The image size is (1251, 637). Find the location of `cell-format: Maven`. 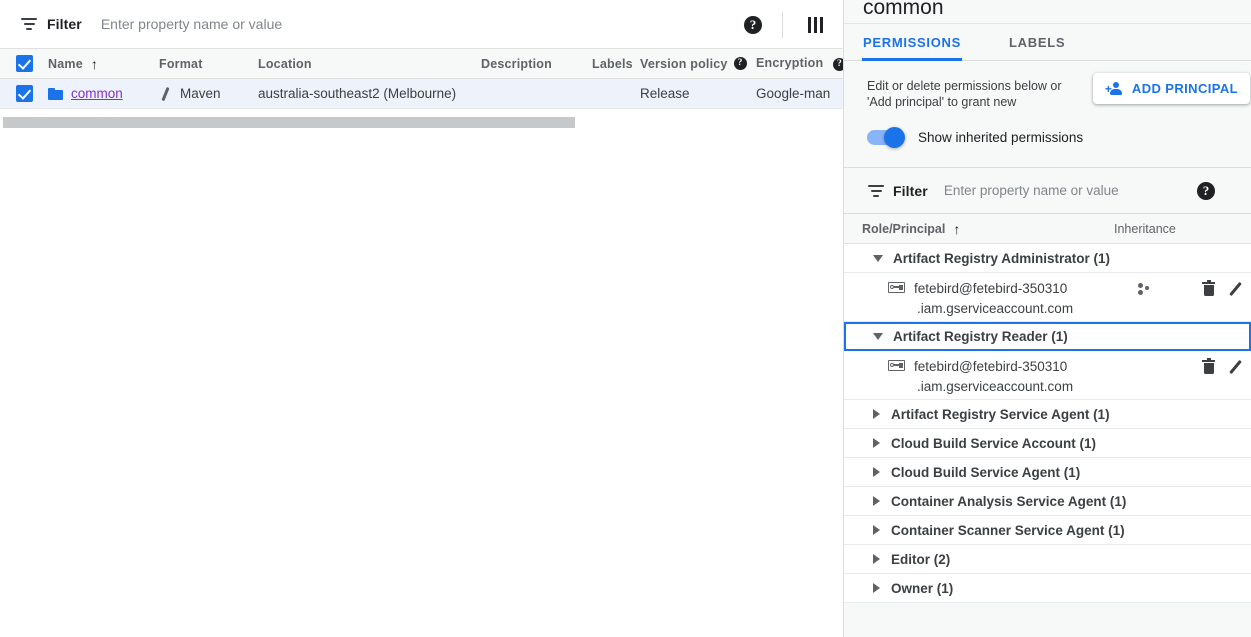

cell-format: Maven is located at coordinates (208, 93).